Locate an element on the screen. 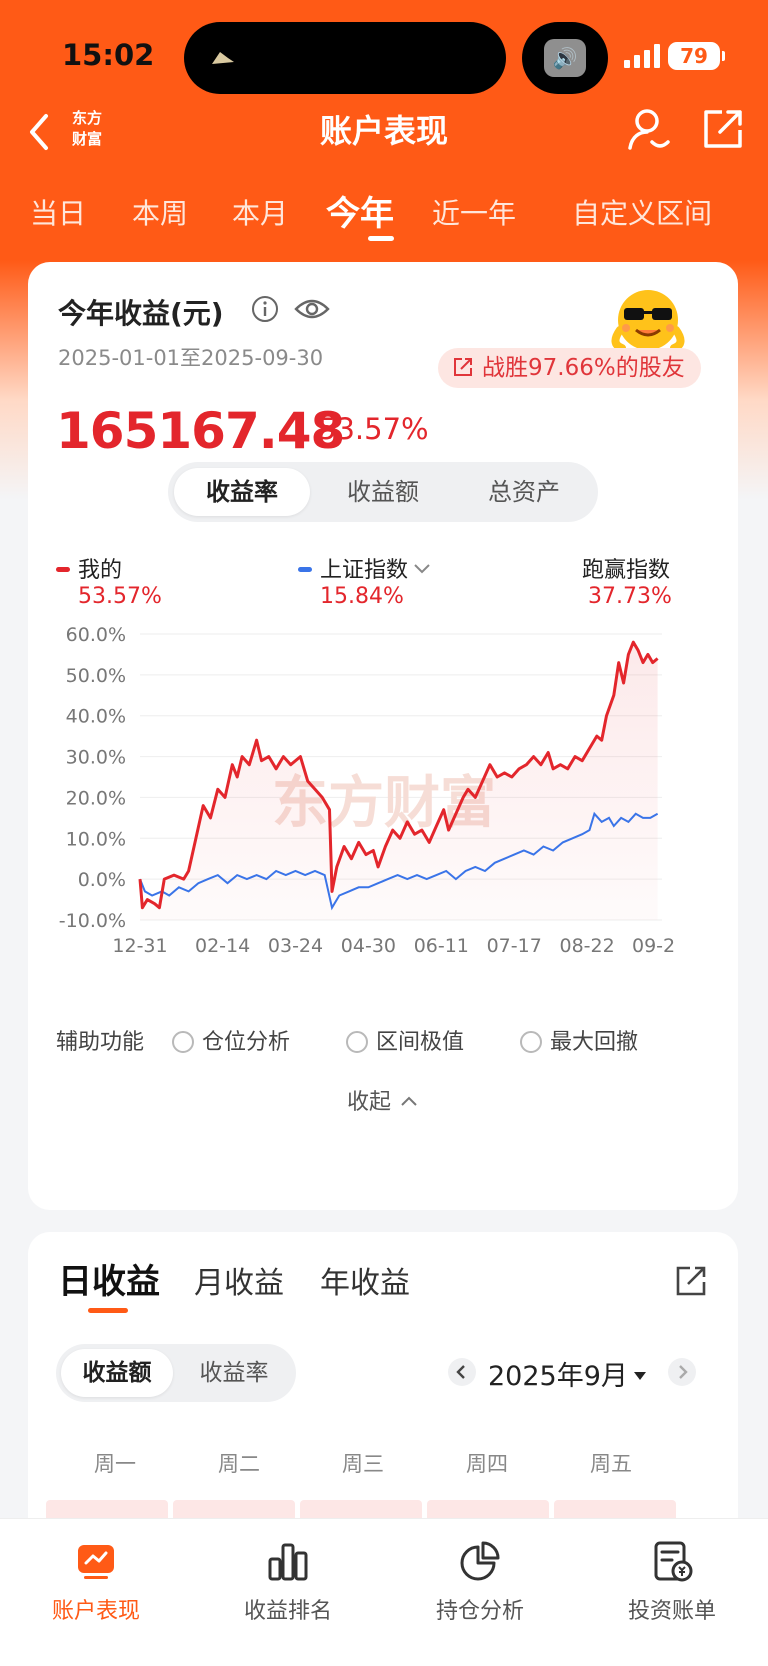 The height and width of the screenshot is (1666, 768). tab-custom-range: 自定义区间 is located at coordinates (642, 212).